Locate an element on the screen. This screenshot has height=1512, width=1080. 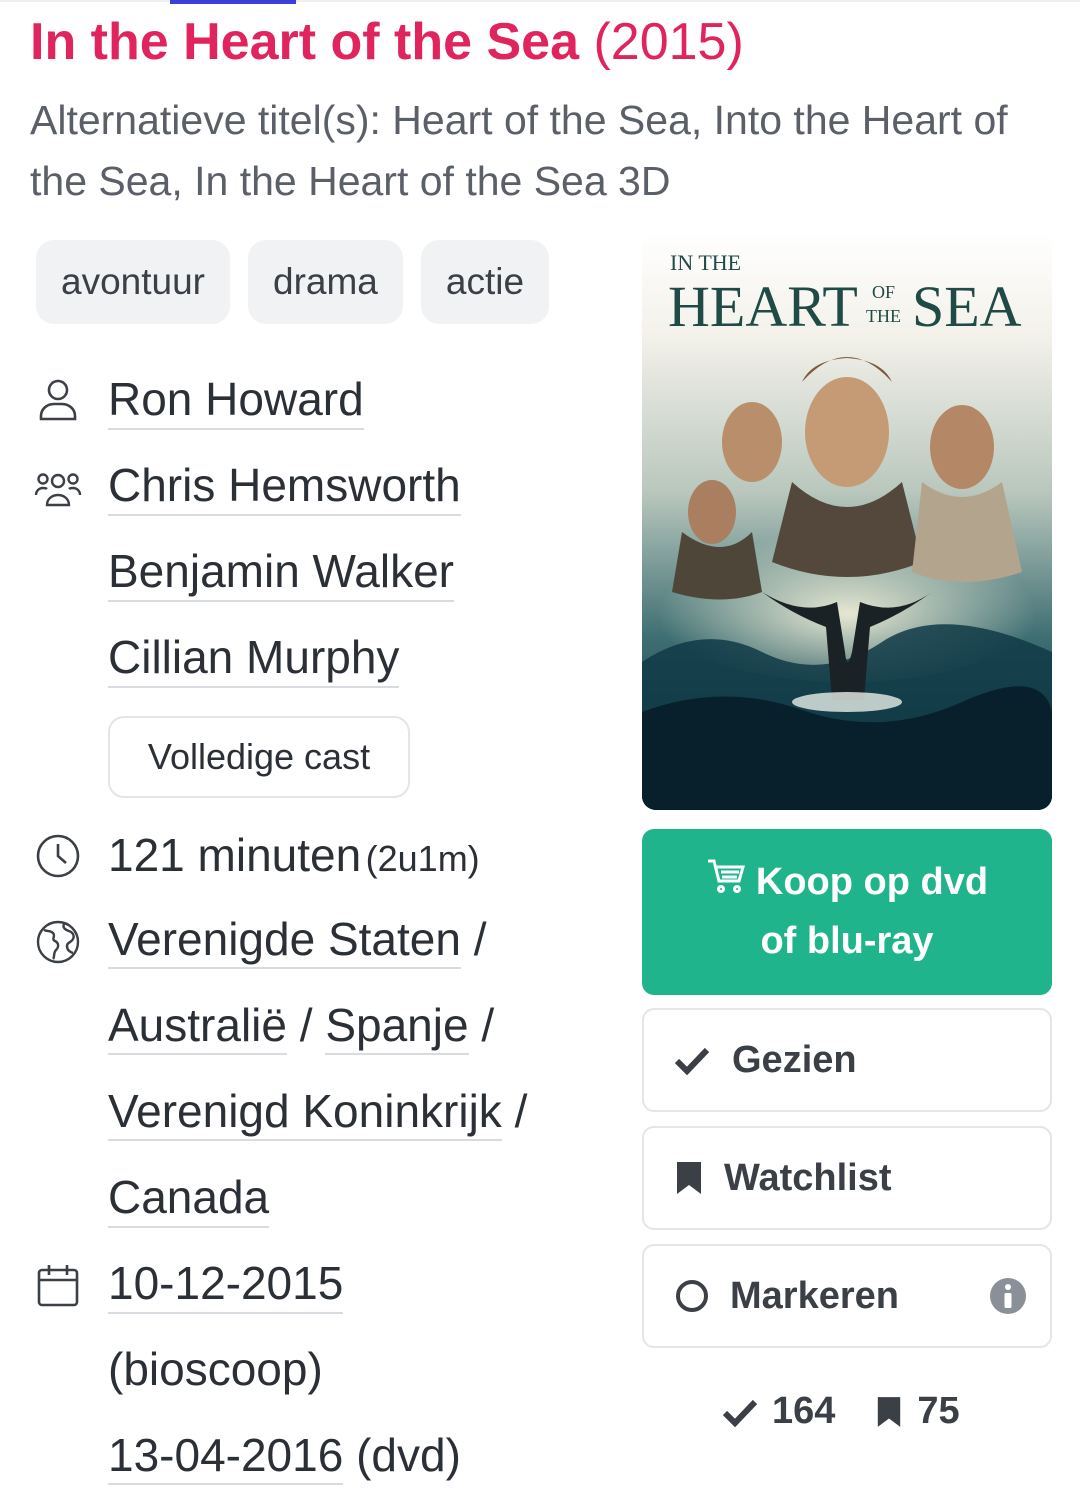
watchlist-count: 75 is located at coordinates (938, 1411).